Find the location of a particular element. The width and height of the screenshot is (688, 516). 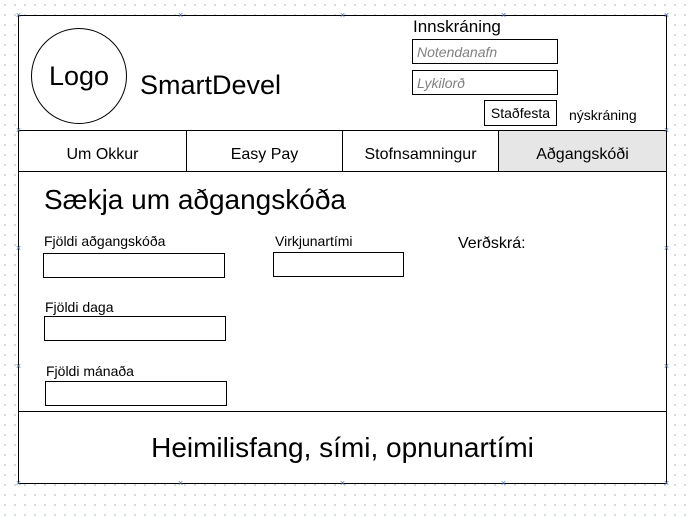

months-count-input is located at coordinates (136, 393).